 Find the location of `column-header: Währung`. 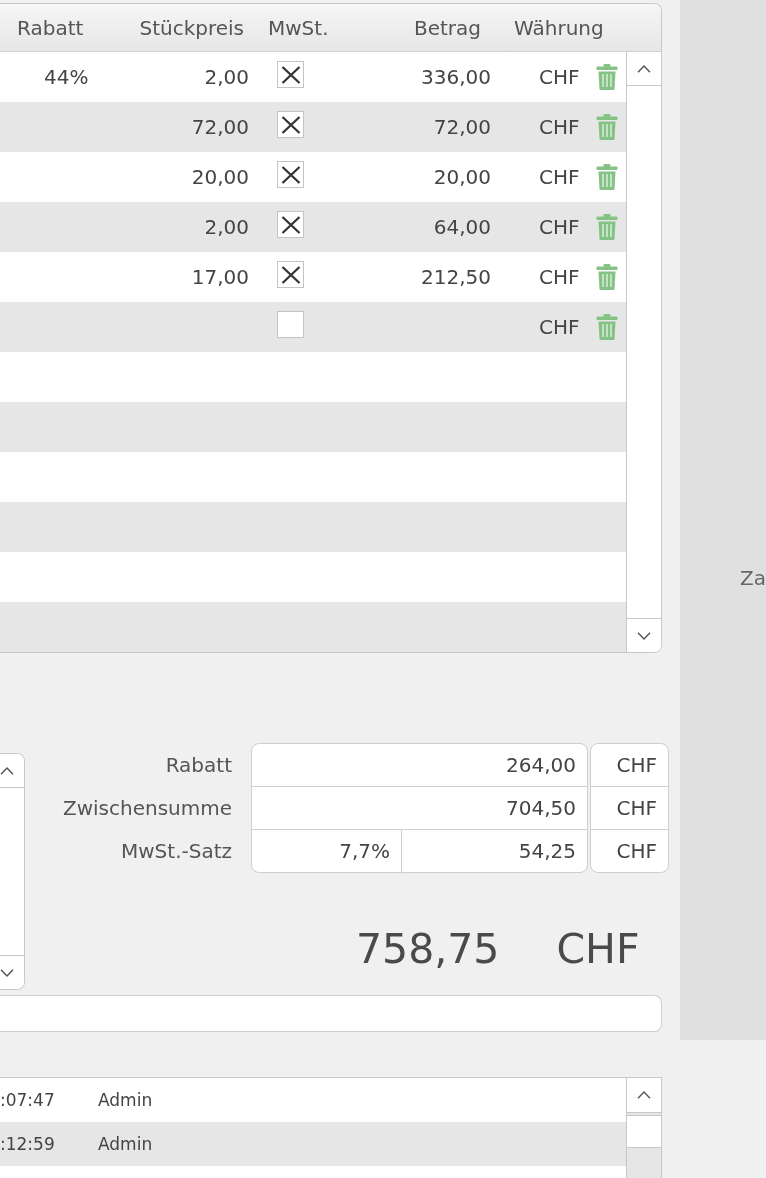

column-header: Währung is located at coordinates (559, 27).